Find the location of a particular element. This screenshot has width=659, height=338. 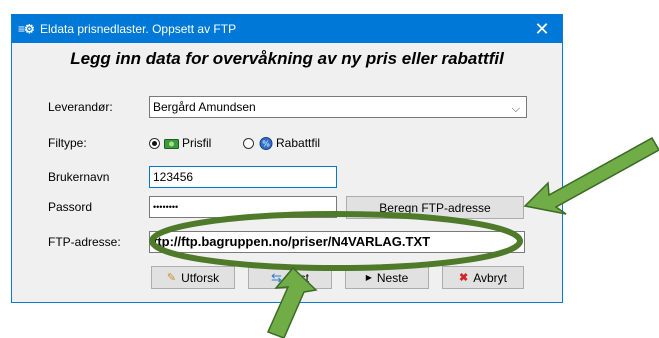

brukernavn-input: 123456 is located at coordinates (243, 177).